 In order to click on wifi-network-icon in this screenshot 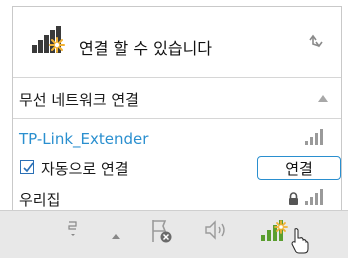, I will do `click(274, 230)`.